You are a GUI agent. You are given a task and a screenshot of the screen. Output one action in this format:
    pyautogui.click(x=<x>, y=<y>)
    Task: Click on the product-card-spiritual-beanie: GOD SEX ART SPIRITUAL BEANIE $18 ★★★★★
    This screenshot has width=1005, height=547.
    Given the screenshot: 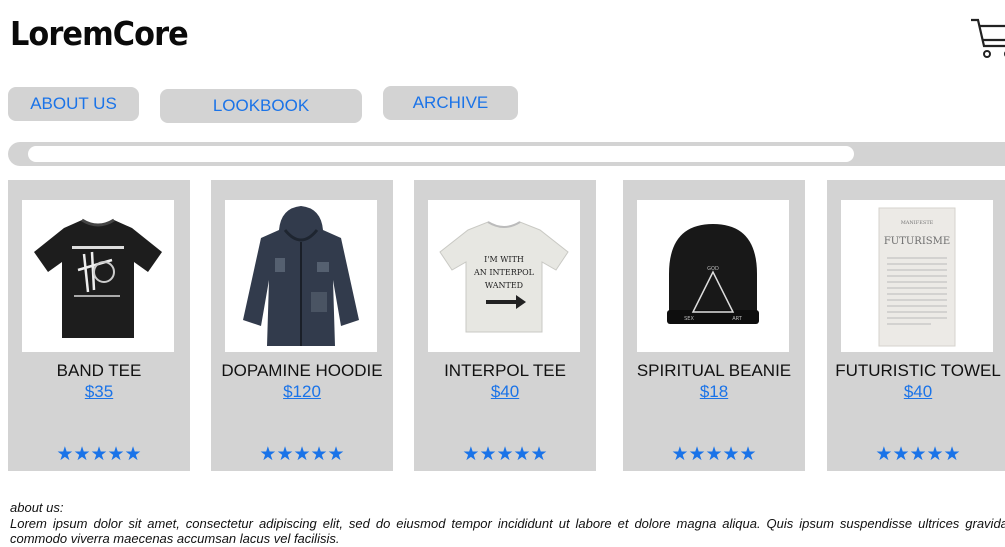 What is the action you would take?
    pyautogui.click(x=714, y=325)
    